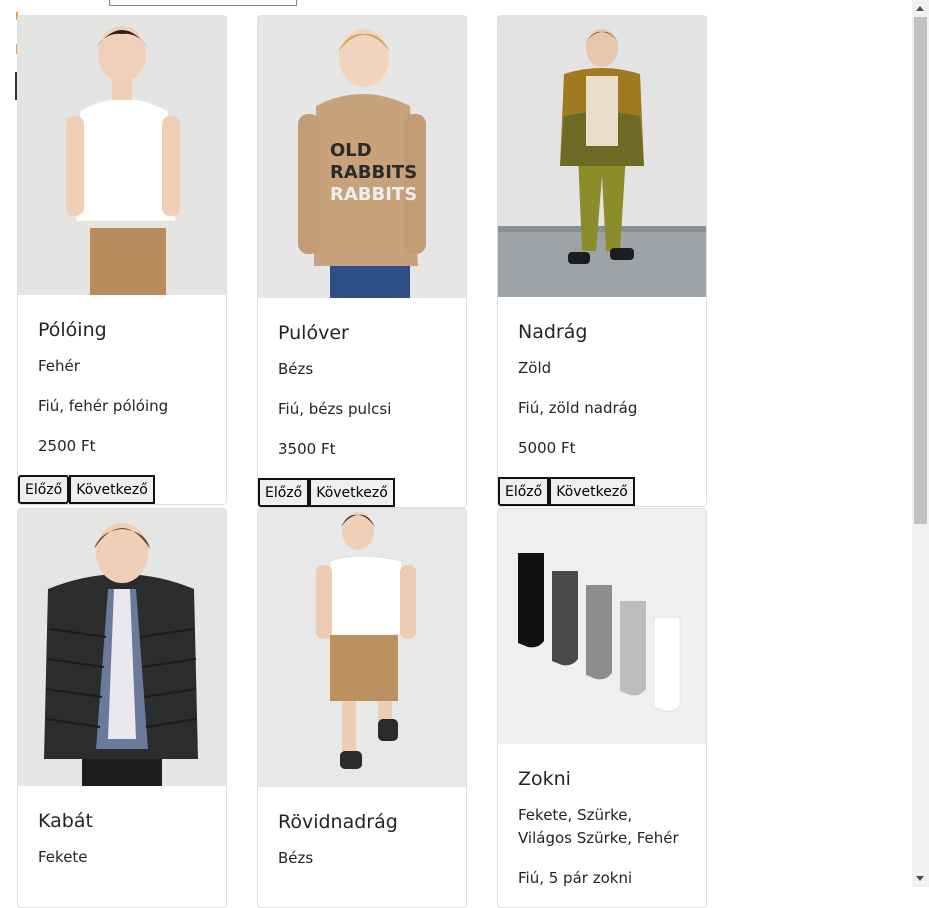  Describe the element at coordinates (72, 330) in the screenshot. I see `product-name: Pólóing` at that location.